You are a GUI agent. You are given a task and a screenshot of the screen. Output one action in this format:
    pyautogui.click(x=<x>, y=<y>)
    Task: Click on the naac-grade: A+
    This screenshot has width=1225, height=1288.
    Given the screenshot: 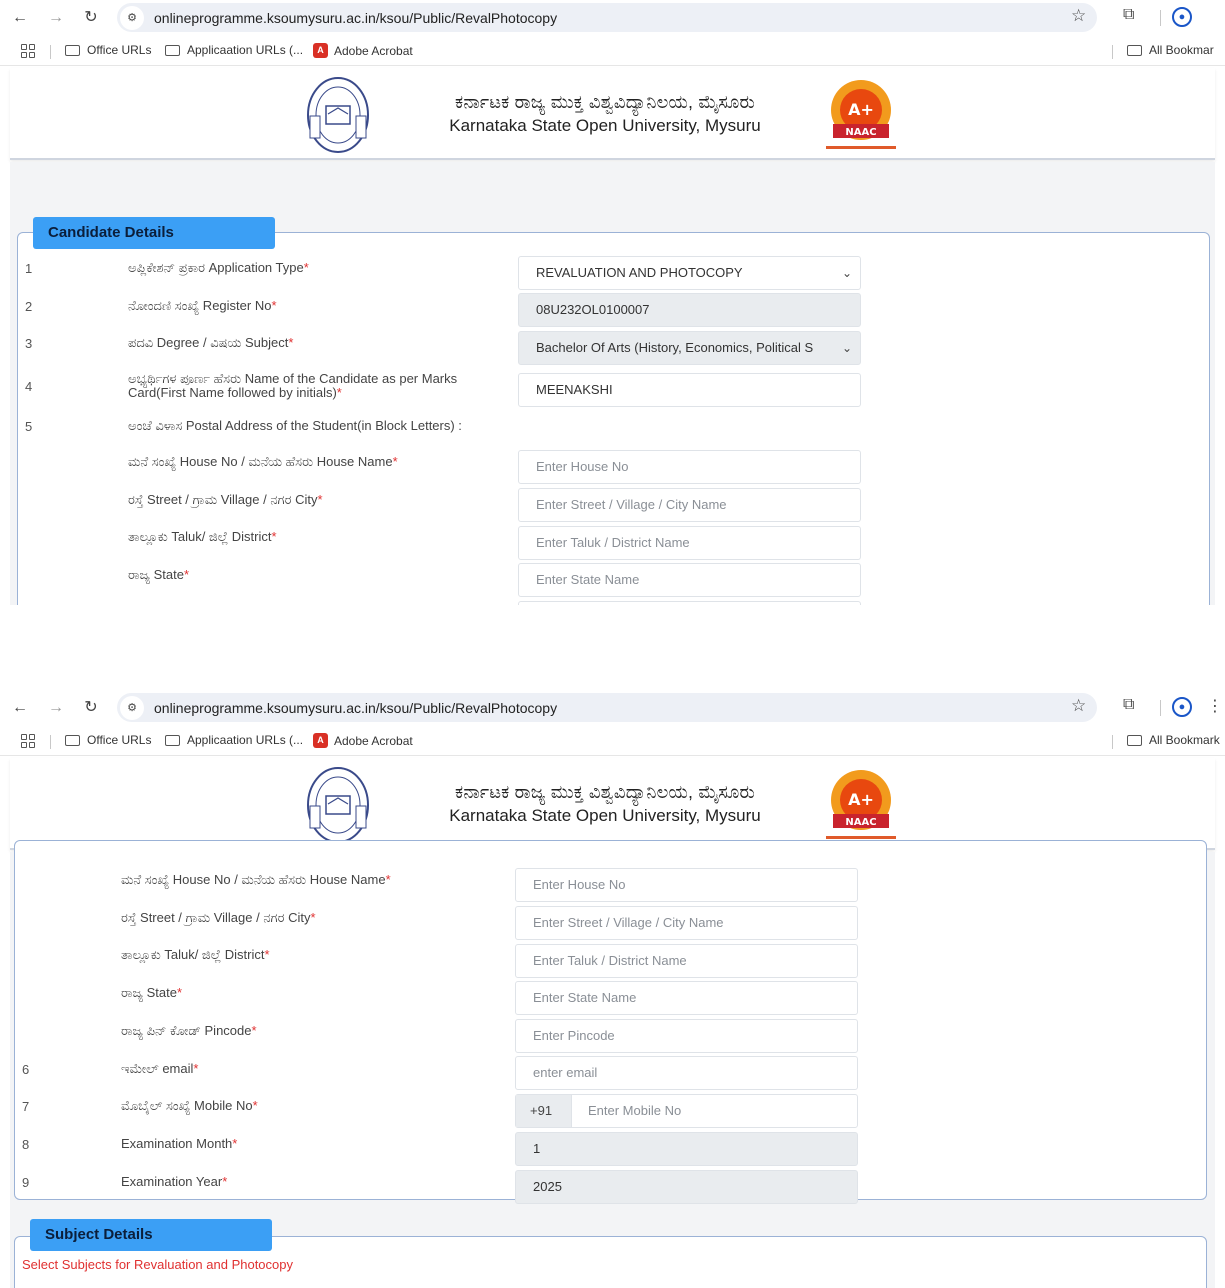 What is the action you would take?
    pyautogui.click(x=861, y=799)
    